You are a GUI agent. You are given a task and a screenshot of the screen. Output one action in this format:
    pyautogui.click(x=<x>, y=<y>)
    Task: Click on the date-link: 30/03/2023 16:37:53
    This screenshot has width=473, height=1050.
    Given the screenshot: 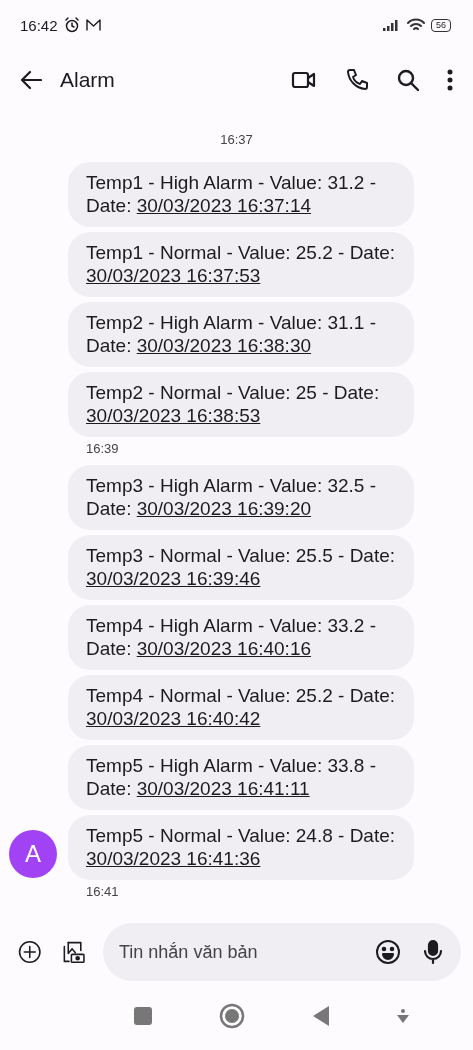 What is the action you would take?
    pyautogui.click(x=173, y=275)
    